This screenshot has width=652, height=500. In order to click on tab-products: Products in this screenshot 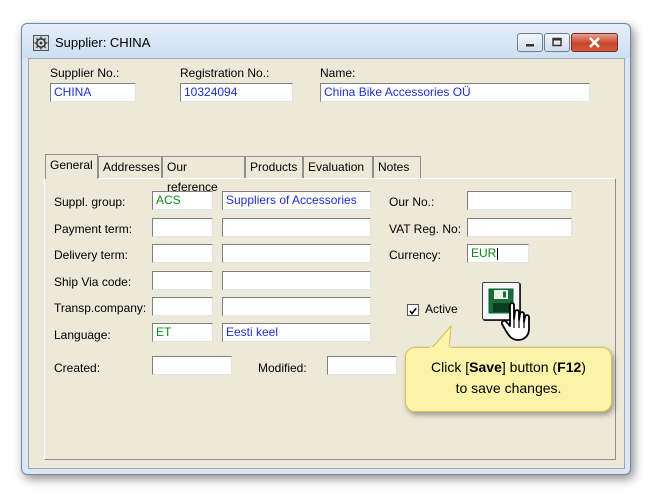, I will do `click(274, 167)`.